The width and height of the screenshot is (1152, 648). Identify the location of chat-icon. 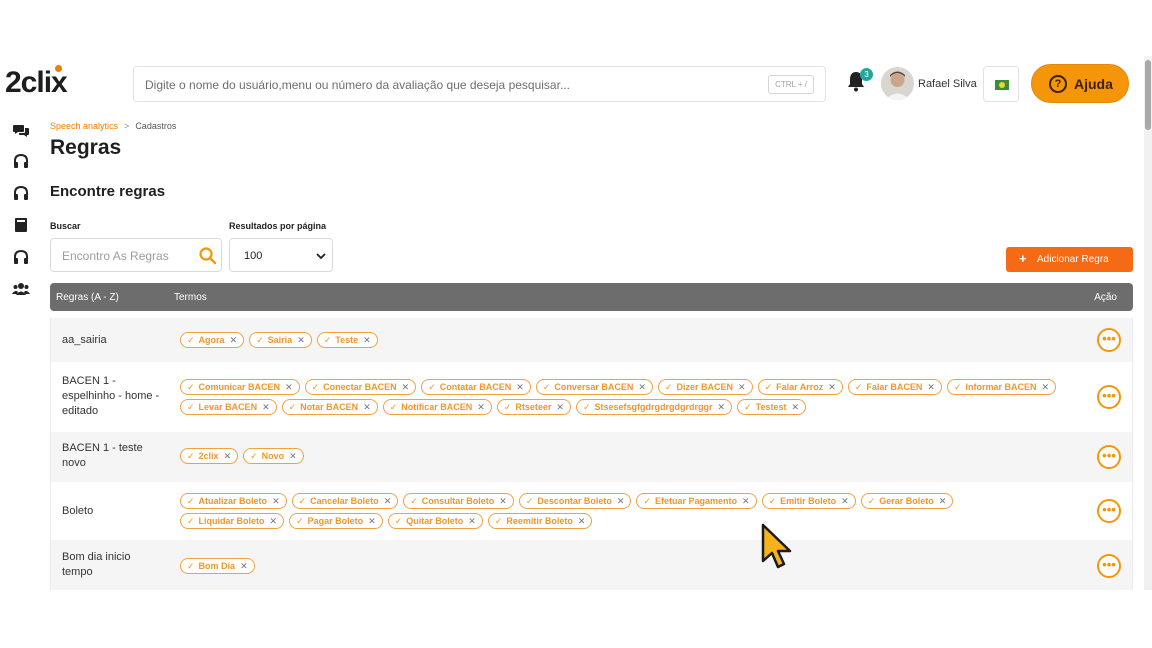
(21, 131).